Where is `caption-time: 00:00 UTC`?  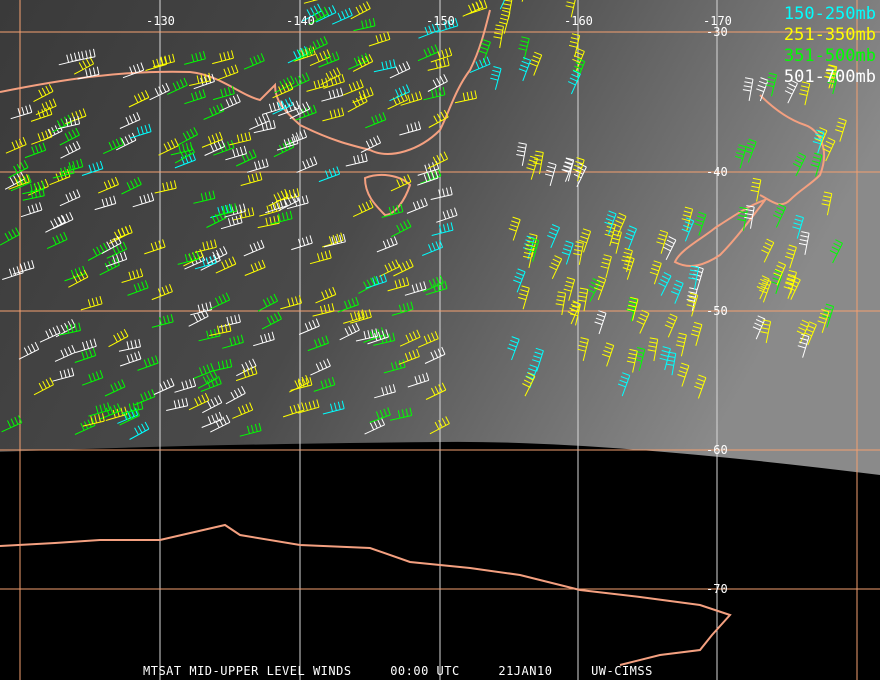 caption-time: 00:00 UTC is located at coordinates (425, 671).